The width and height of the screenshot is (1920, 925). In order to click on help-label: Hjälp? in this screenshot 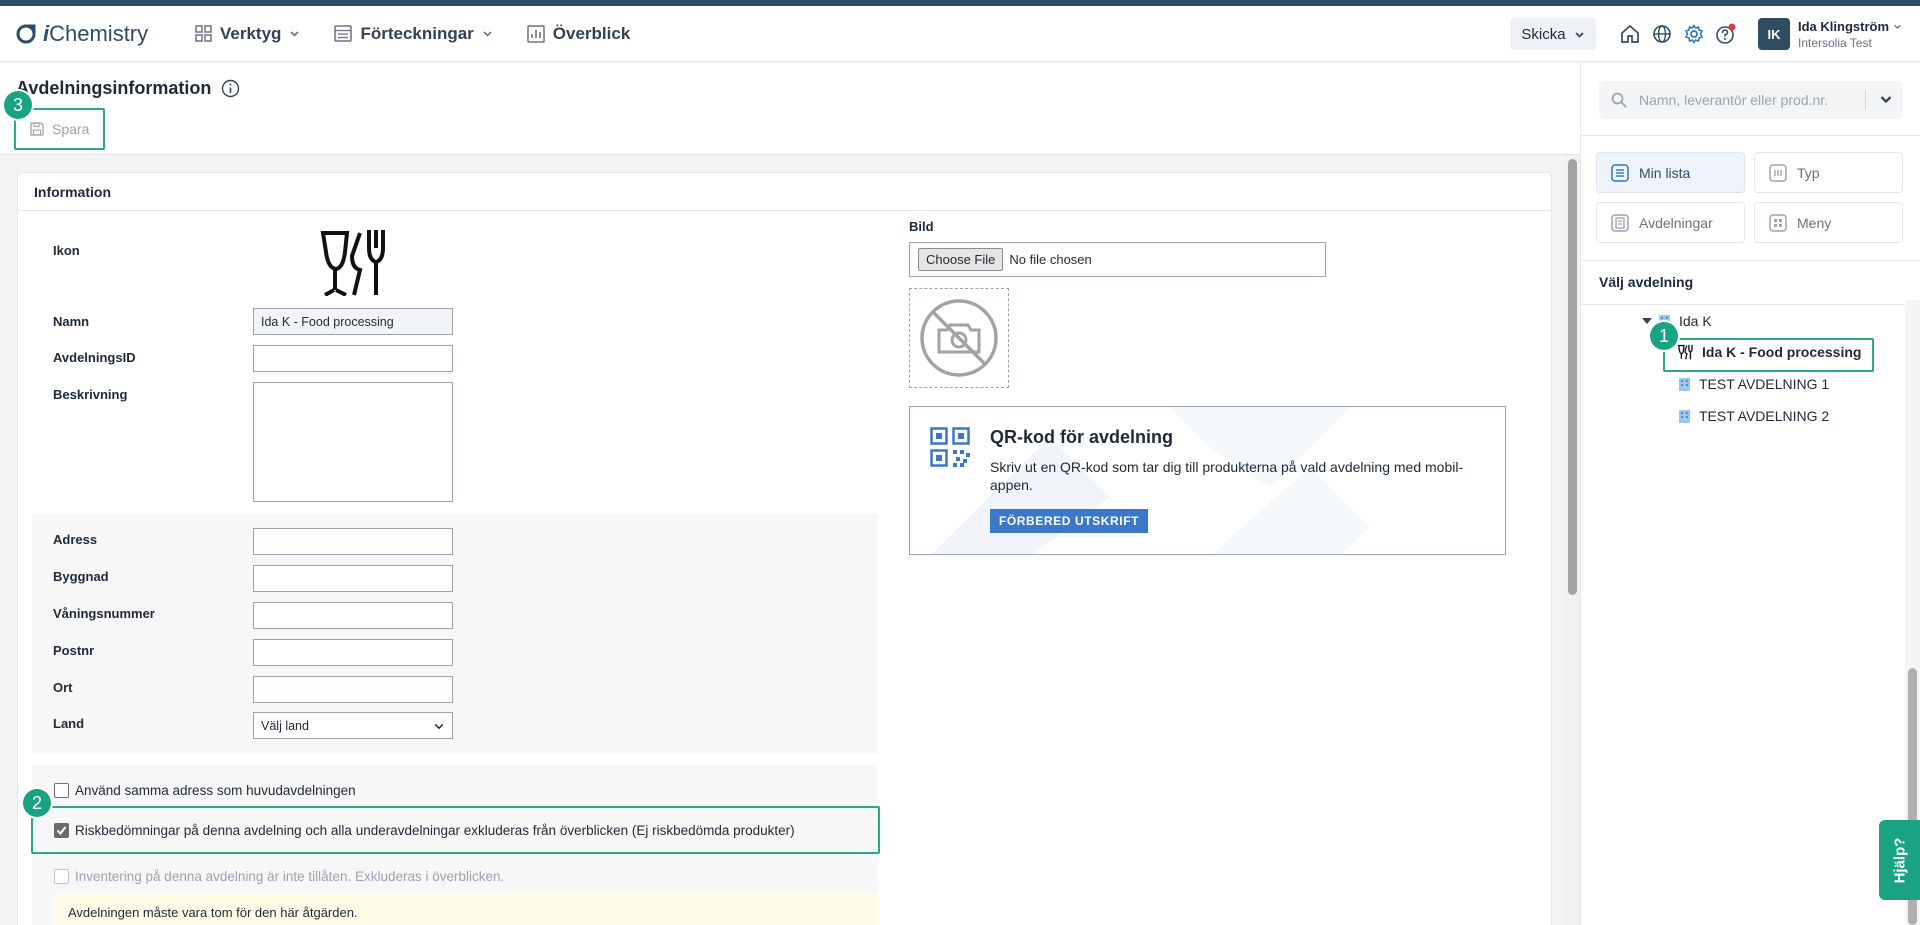, I will do `click(1899, 860)`.